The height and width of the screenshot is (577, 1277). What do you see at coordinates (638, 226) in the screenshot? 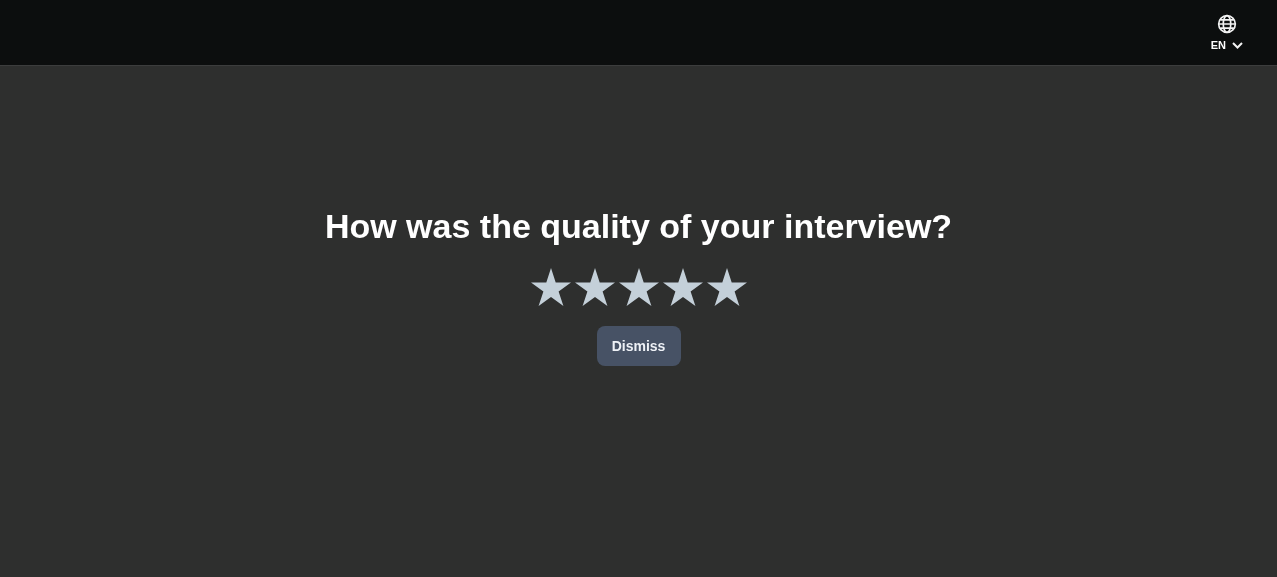
I see `survey-question: How was the quality of your interview?` at bounding box center [638, 226].